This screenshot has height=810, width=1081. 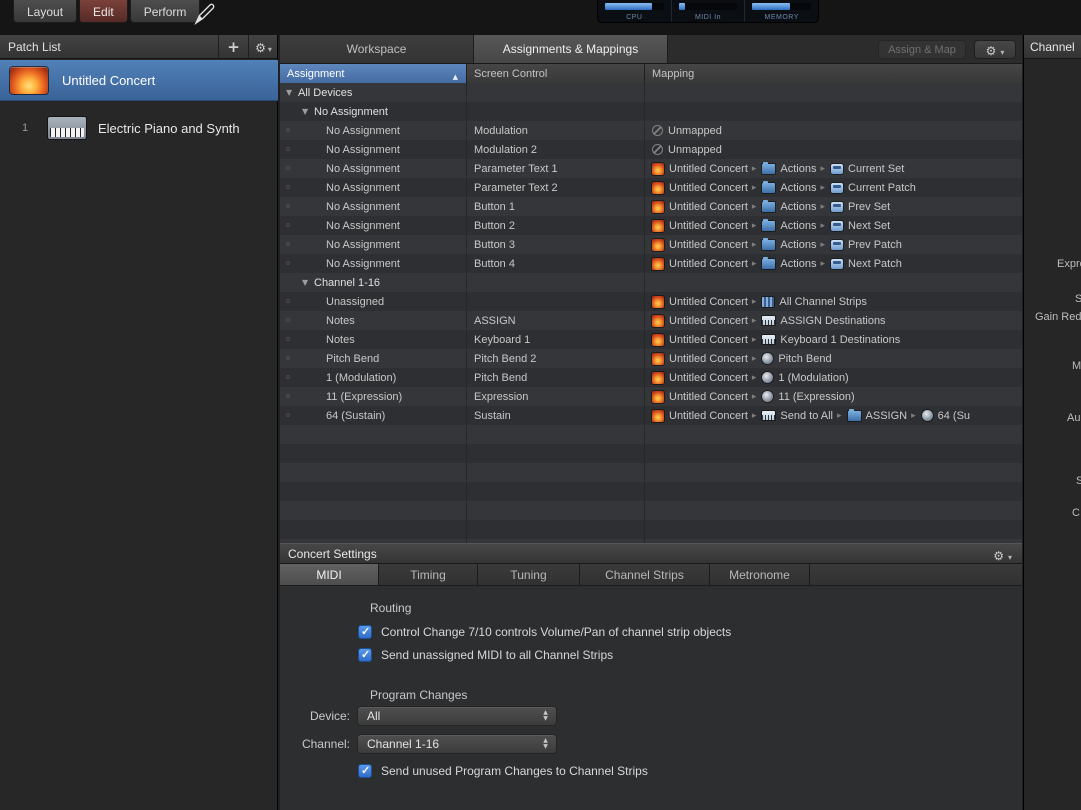 I want to click on screen-control-cell: Button 2, so click(x=556, y=225).